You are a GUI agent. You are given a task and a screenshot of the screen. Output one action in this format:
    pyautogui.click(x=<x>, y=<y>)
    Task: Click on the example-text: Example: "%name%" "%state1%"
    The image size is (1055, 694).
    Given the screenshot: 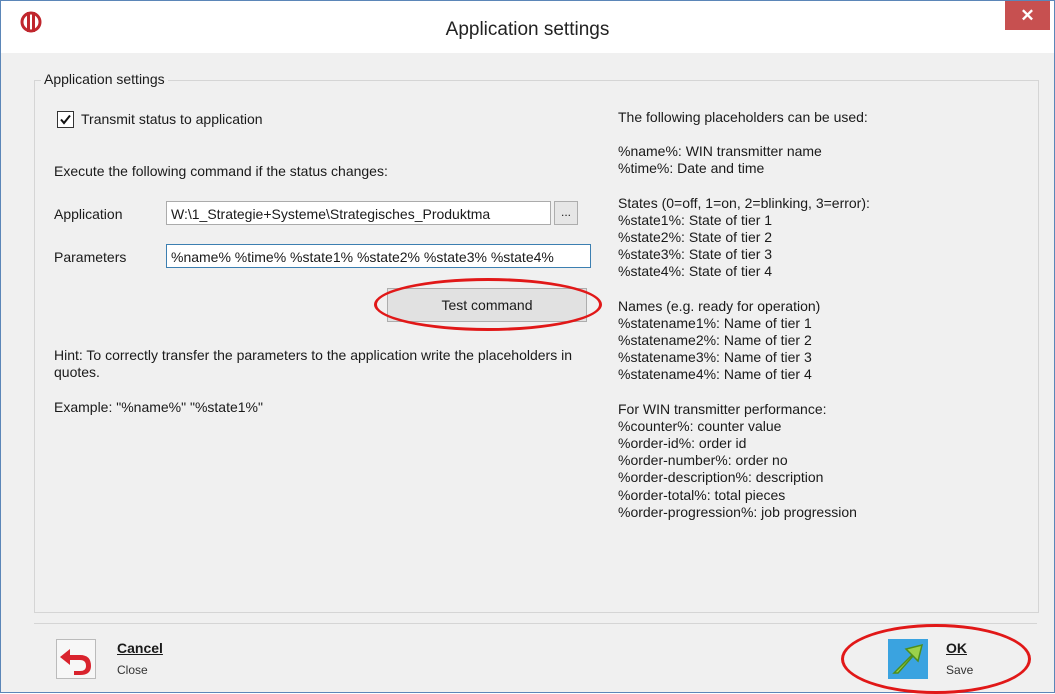 What is the action you would take?
    pyautogui.click(x=158, y=407)
    